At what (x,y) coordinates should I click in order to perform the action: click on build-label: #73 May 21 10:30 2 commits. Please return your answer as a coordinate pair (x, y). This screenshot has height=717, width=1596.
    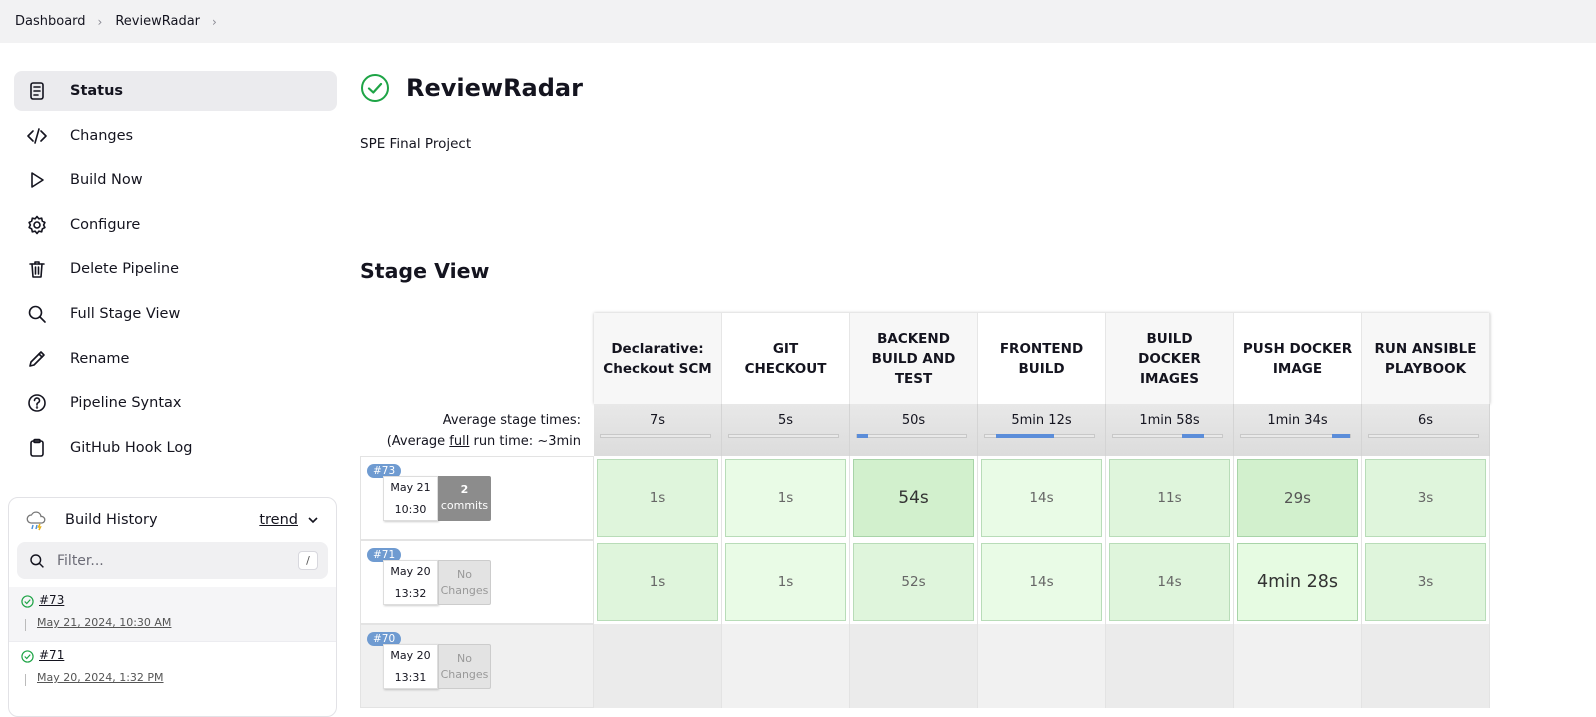
    Looking at the image, I should click on (477, 498).